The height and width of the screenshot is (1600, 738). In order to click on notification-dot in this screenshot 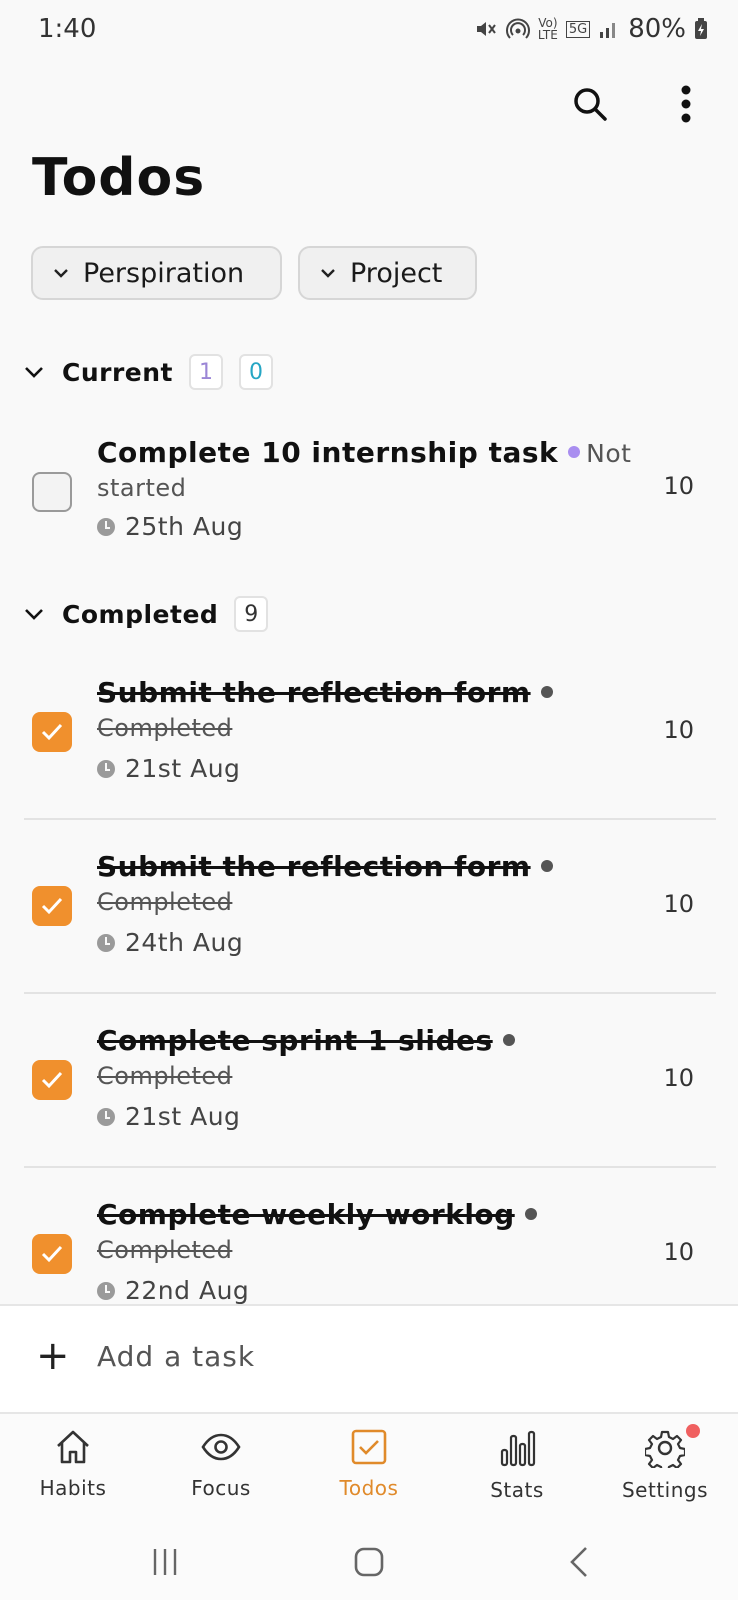, I will do `click(693, 1431)`.